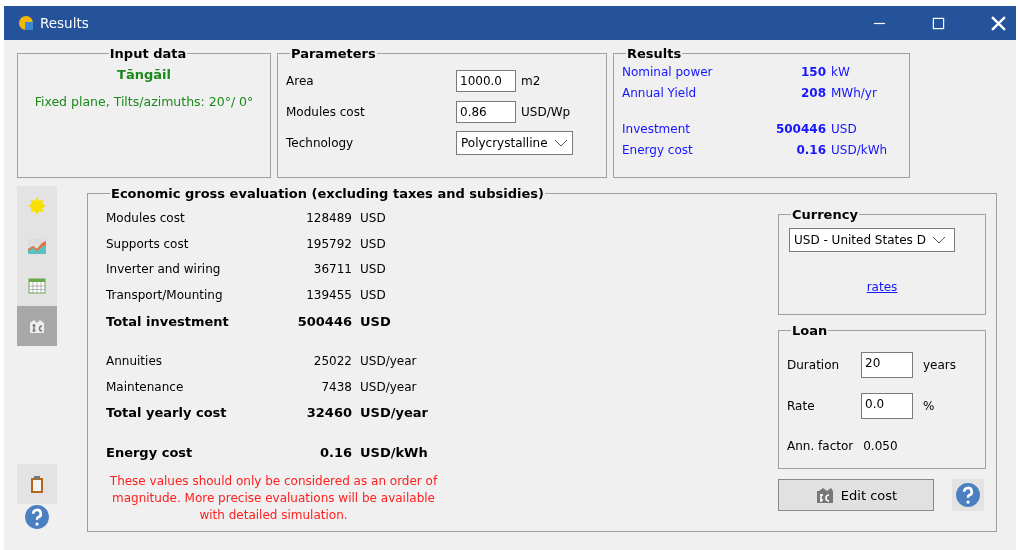 This screenshot has width=1020, height=550. Describe the element at coordinates (328, 295) in the screenshot. I see `cost-value: 139455` at that location.